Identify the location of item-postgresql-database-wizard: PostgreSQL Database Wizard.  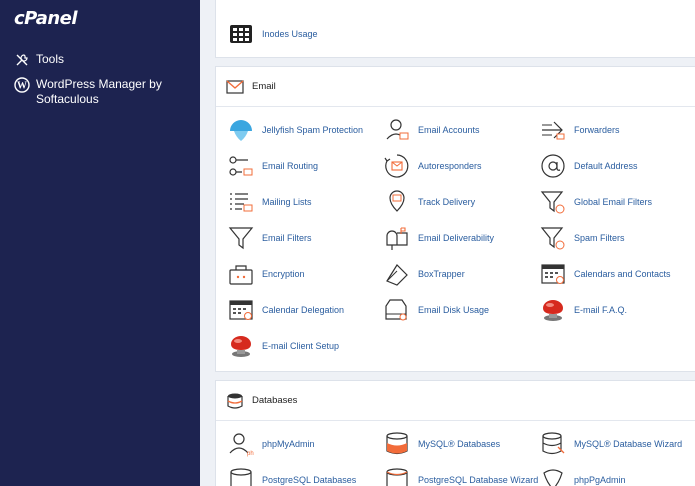
(461, 476).